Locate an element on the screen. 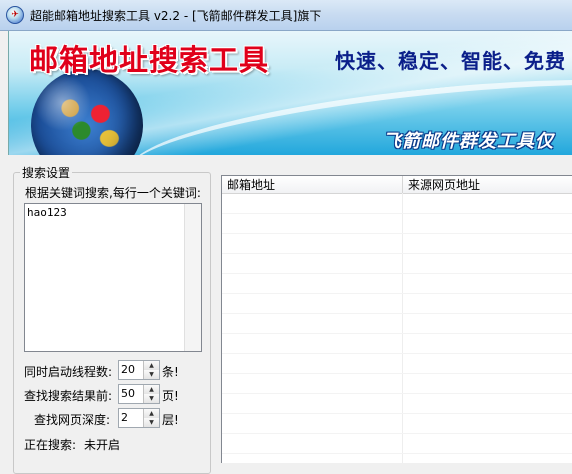 The height and width of the screenshot is (474, 572). depth-spinner: 2 ▲ ▼ is located at coordinates (139, 418).